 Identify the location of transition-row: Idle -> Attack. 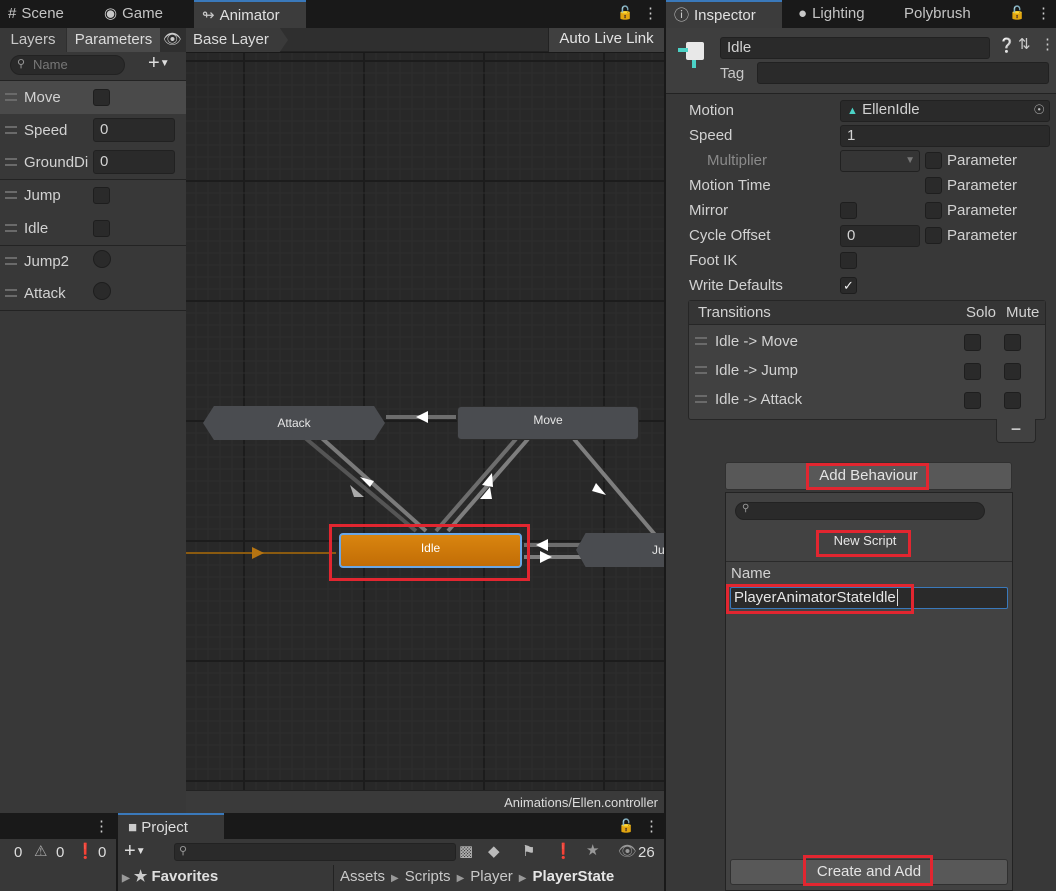
(867, 399).